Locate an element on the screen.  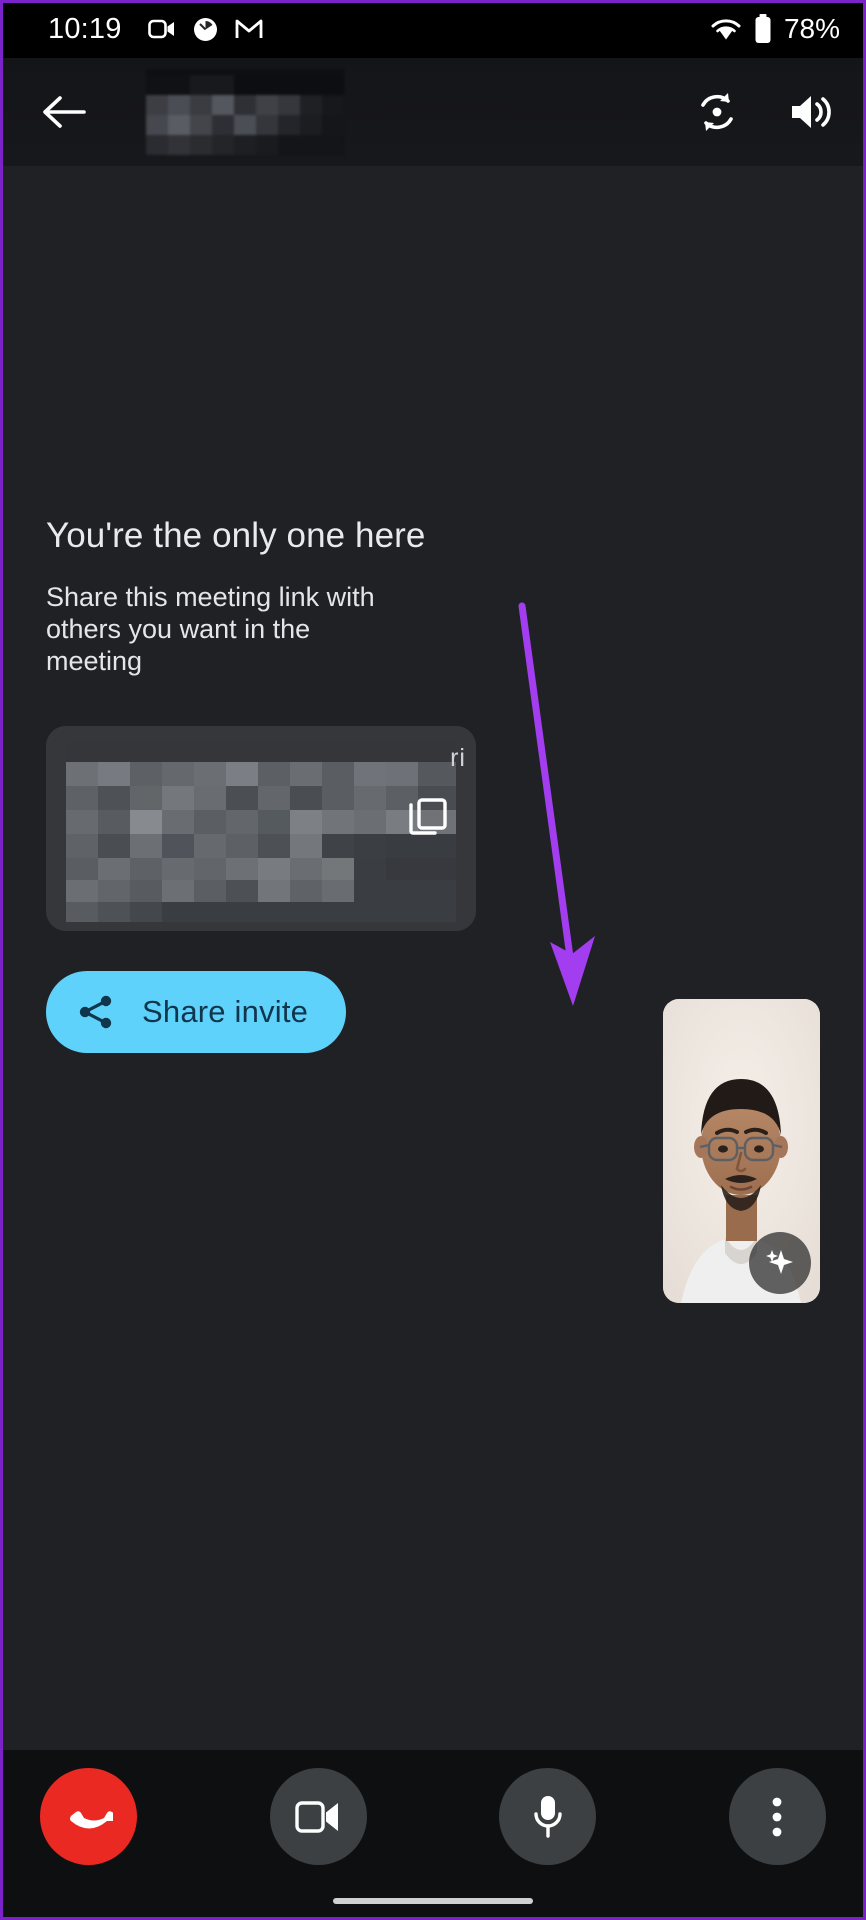
more-vertical-icon is located at coordinates (777, 1817).